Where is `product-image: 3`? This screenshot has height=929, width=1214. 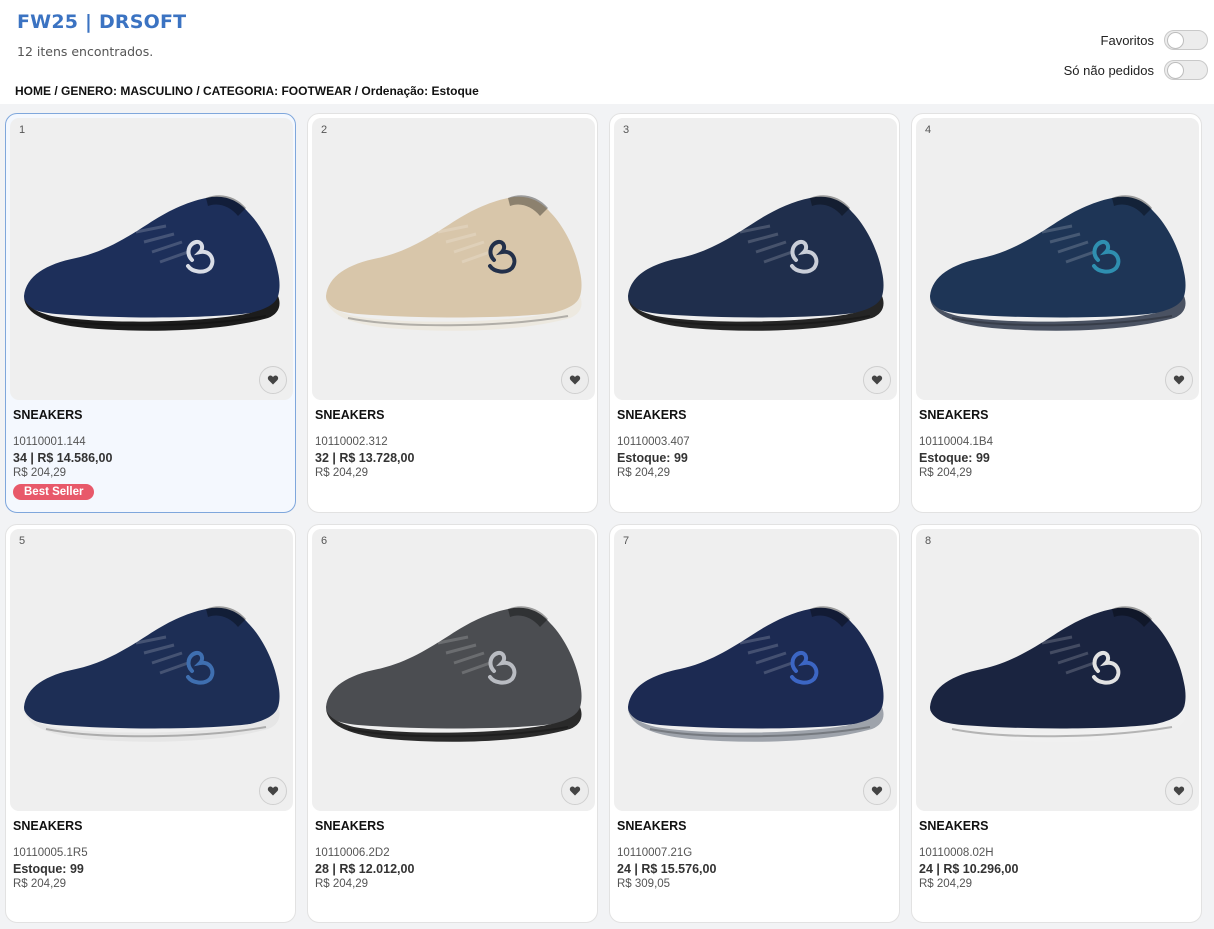 product-image: 3 is located at coordinates (755, 259).